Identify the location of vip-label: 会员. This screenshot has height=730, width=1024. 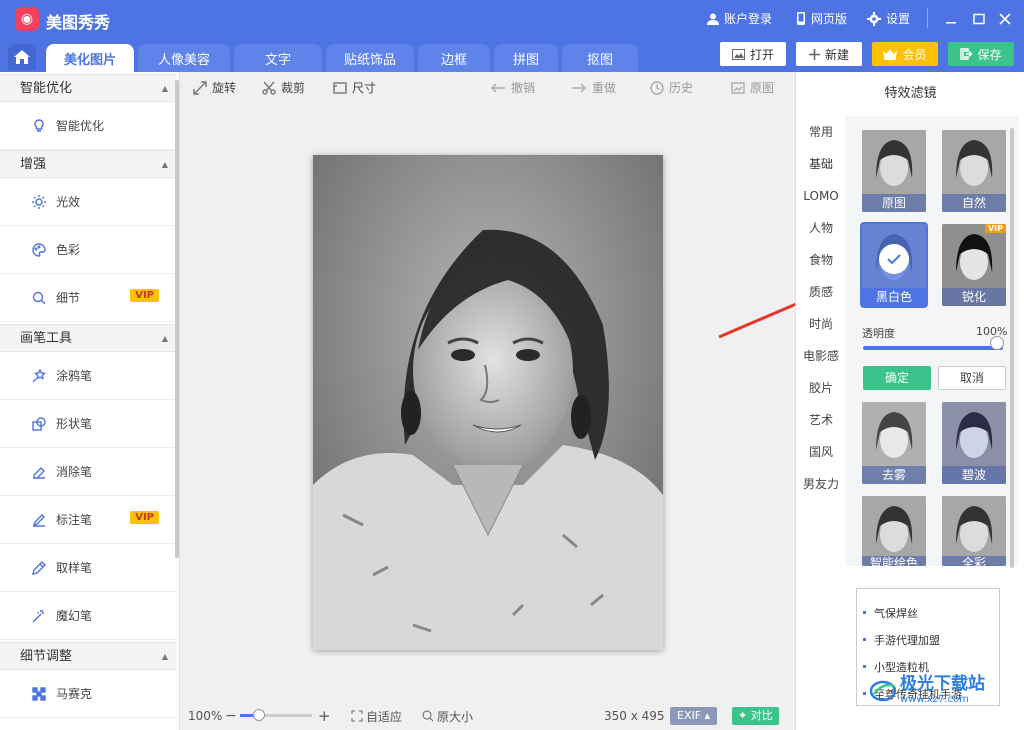
(914, 54).